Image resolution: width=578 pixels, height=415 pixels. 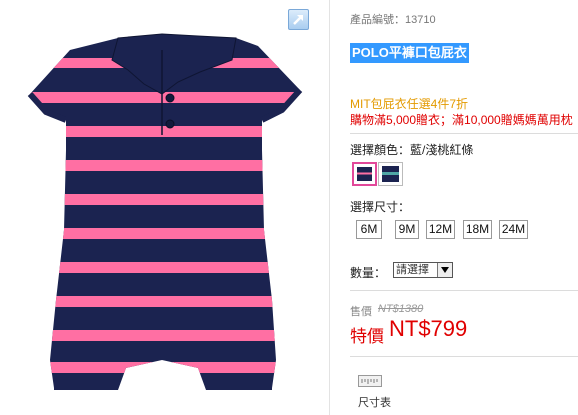 I want to click on original-price: NT$1380, so click(x=401, y=309).